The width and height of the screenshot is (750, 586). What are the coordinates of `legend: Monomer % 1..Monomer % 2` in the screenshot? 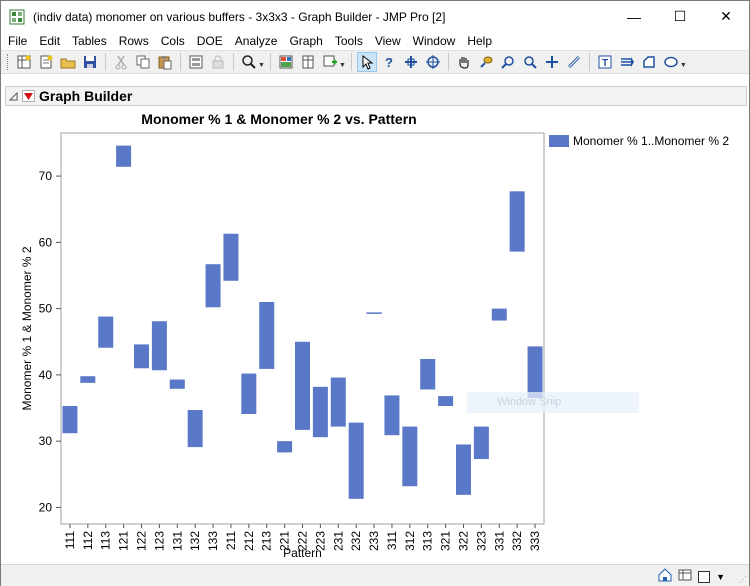 It's located at (639, 141).